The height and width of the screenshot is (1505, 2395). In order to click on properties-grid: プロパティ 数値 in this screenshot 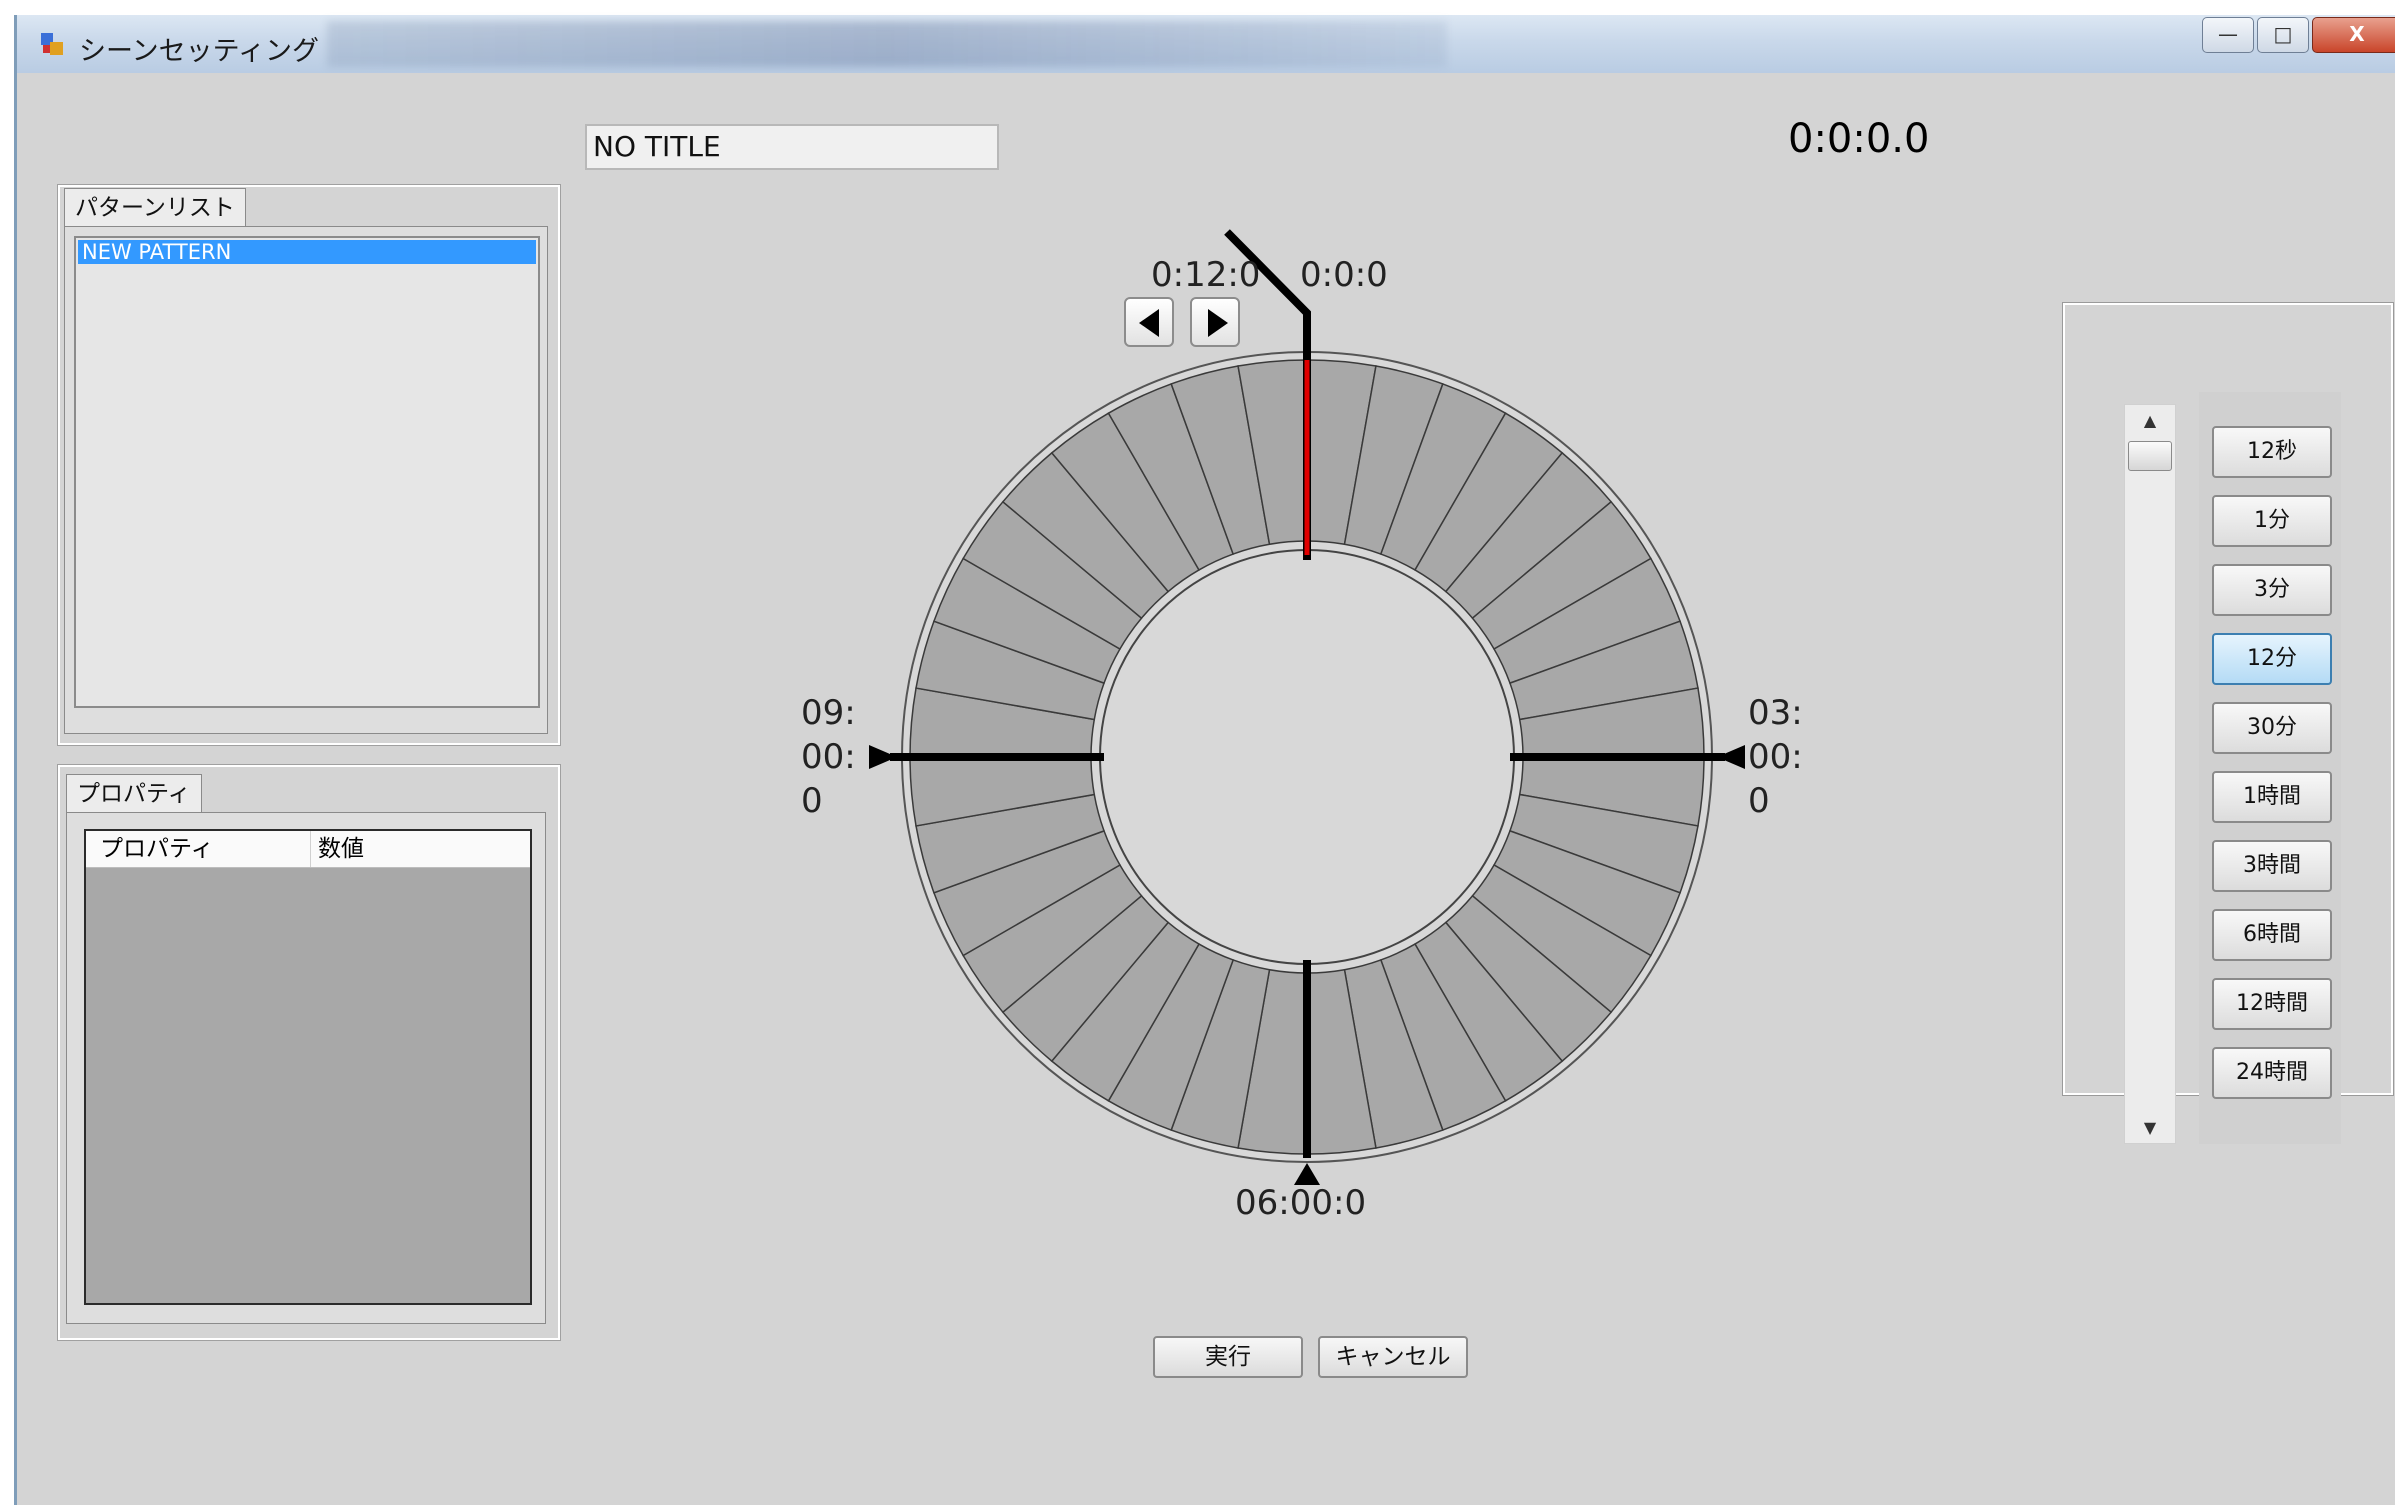, I will do `click(308, 1067)`.